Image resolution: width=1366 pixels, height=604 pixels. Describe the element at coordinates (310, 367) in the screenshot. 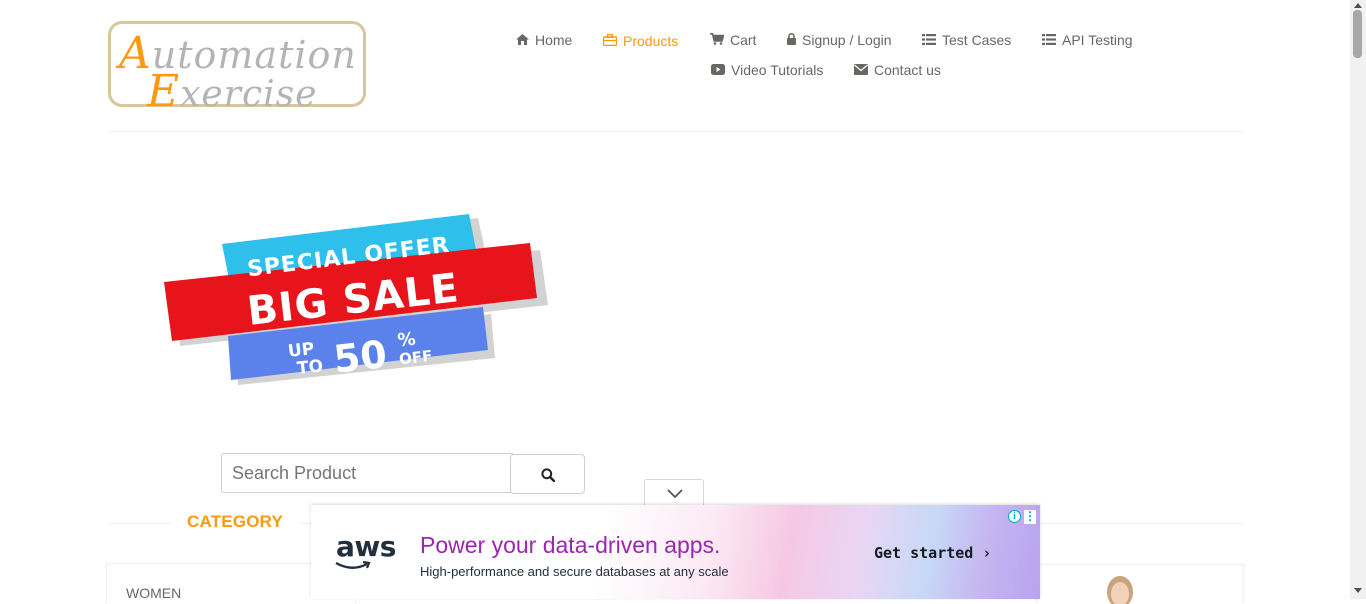

I see `banner-text-to: TO` at that location.